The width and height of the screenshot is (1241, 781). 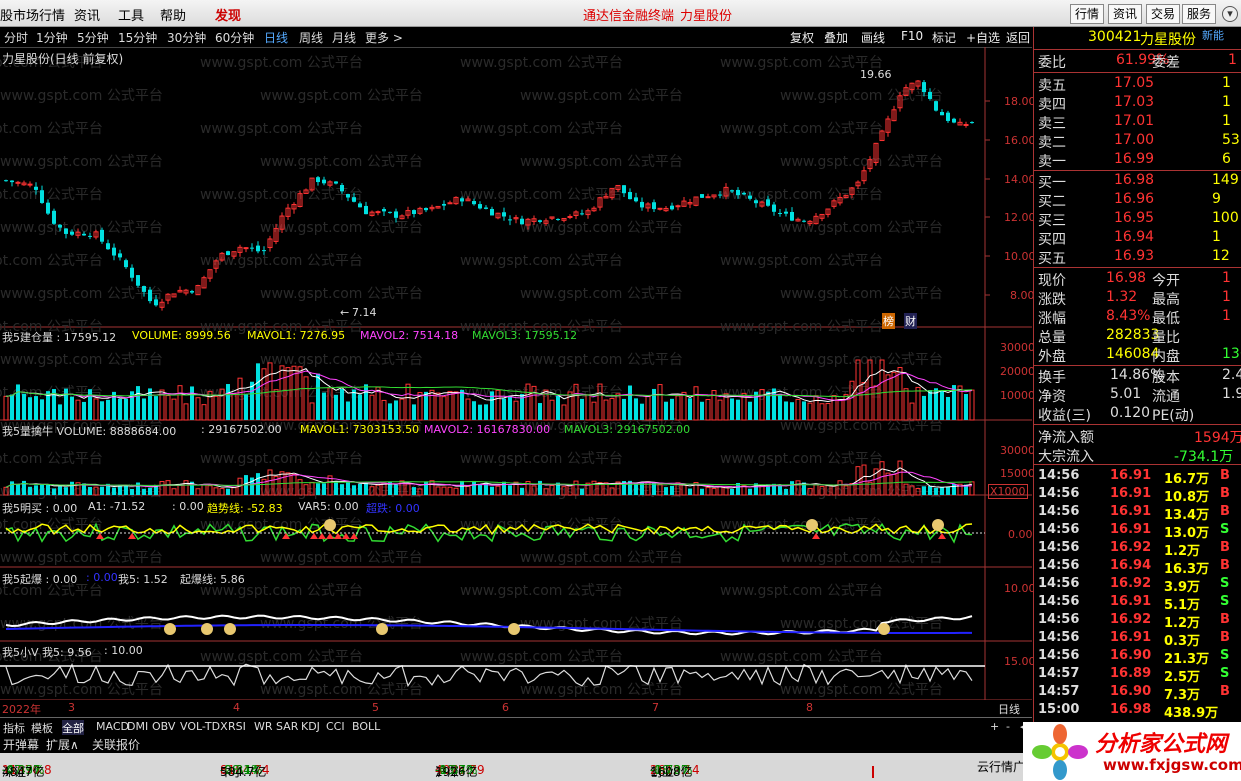 What do you see at coordinates (1020, 256) in the screenshot?
I see `y-tick: 10.00` at bounding box center [1020, 256].